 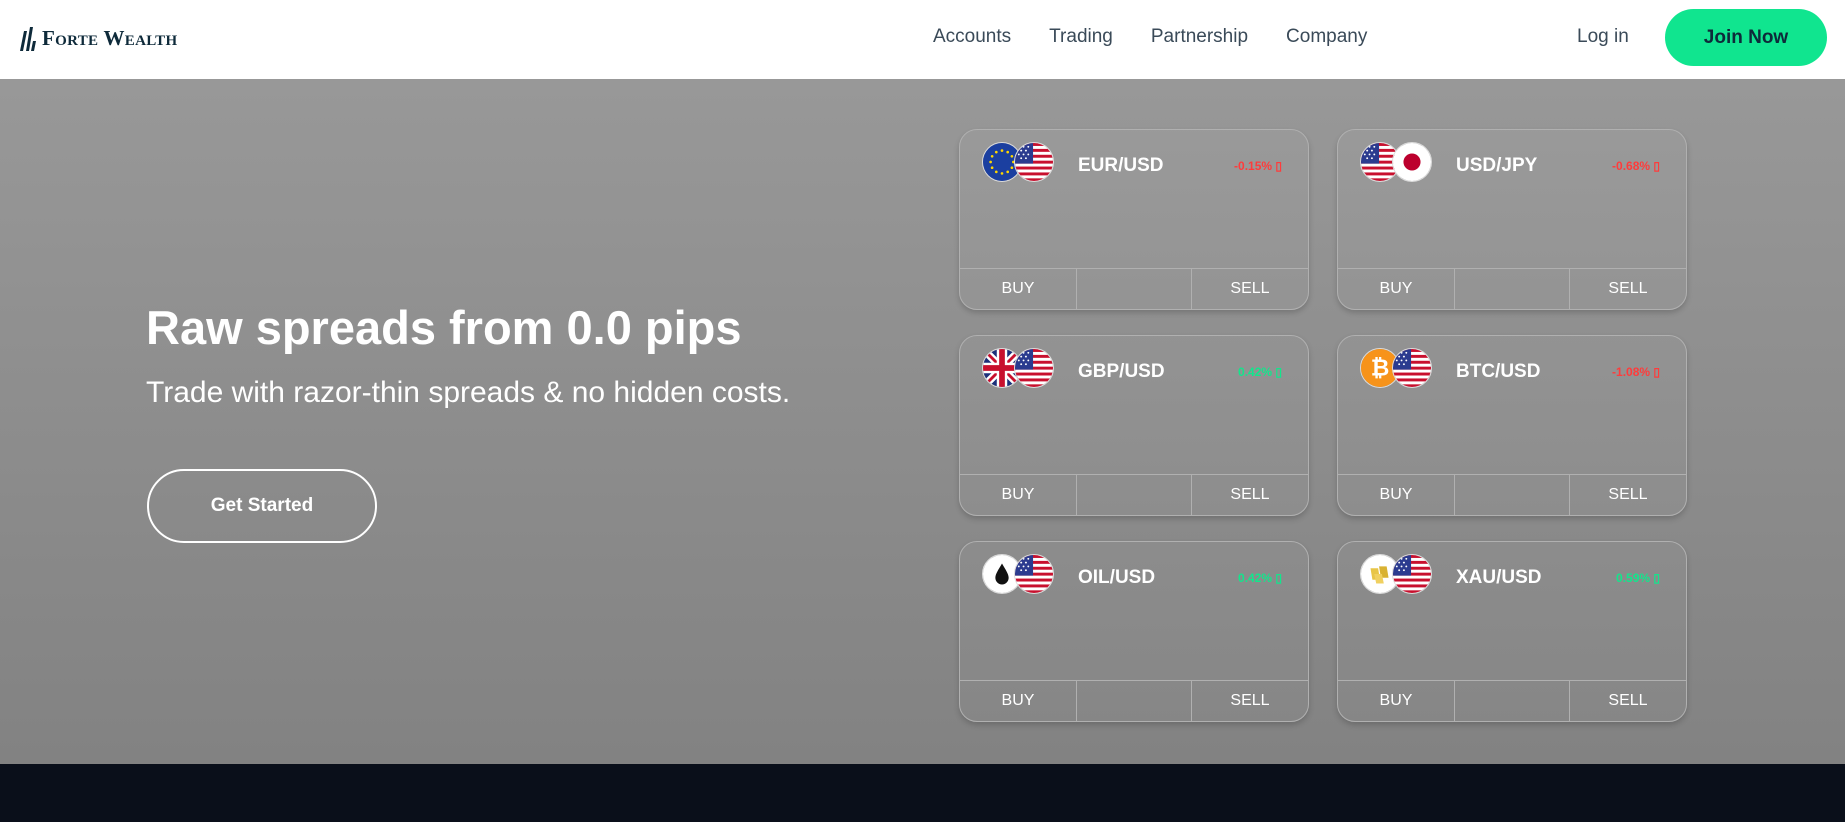 What do you see at coordinates (1746, 37) in the screenshot?
I see `join-now-button: Join Now` at bounding box center [1746, 37].